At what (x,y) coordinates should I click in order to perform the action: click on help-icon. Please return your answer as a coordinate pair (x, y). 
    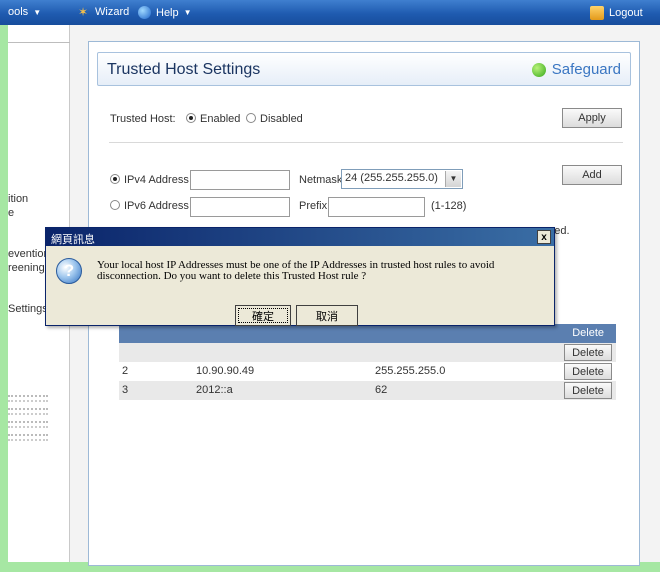
    Looking at the image, I should click on (144, 12).